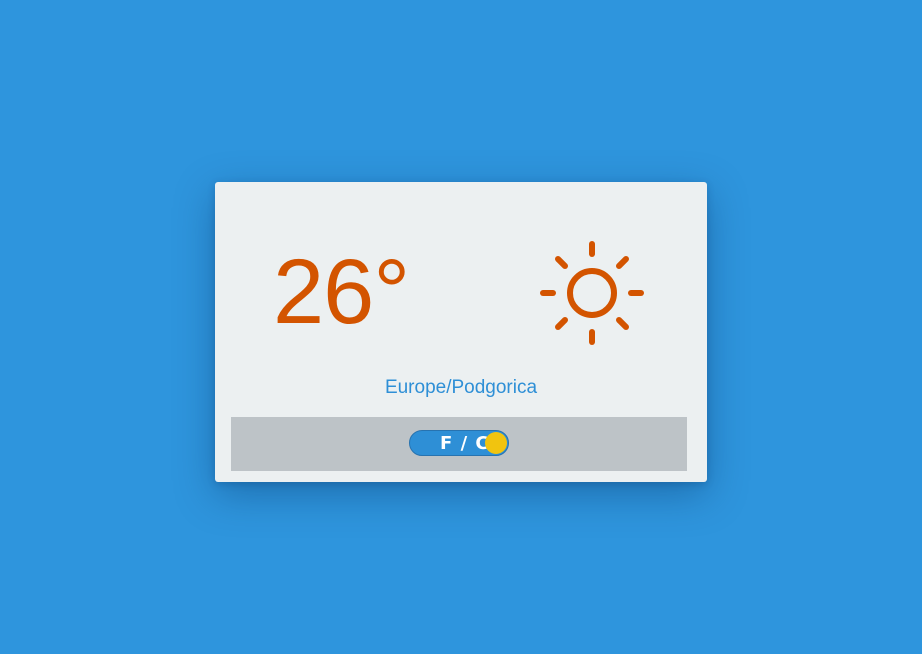  What do you see at coordinates (592, 293) in the screenshot?
I see `sun-icon` at bounding box center [592, 293].